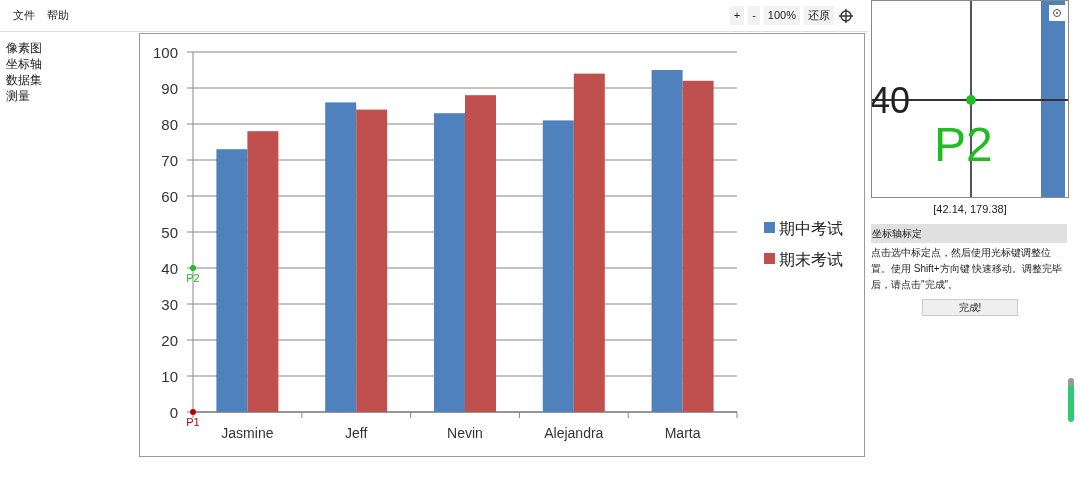 Image resolution: width=1080 pixels, height=489 pixels. Describe the element at coordinates (465, 433) in the screenshot. I see `category-label: Nevin` at that location.